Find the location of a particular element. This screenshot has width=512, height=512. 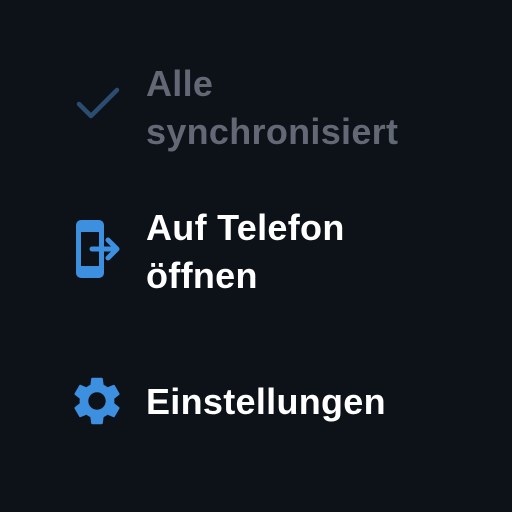

open-on-phone-icon is located at coordinates (98, 249).